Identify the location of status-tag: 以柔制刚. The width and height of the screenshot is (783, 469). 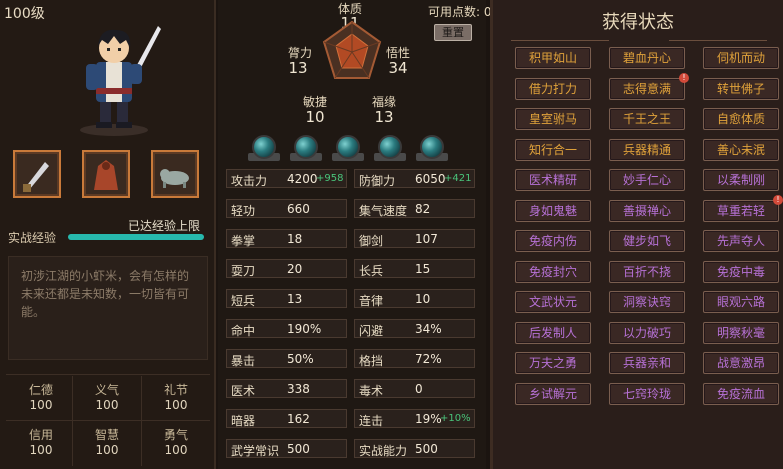
(741, 180).